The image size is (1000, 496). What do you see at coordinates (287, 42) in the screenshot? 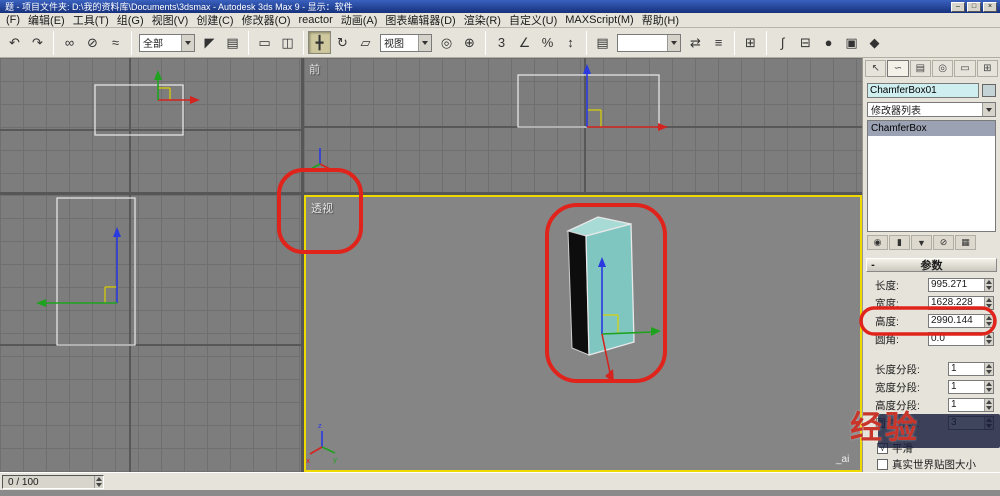
I see `window-crossing-toggle-button: ◫` at bounding box center [287, 42].